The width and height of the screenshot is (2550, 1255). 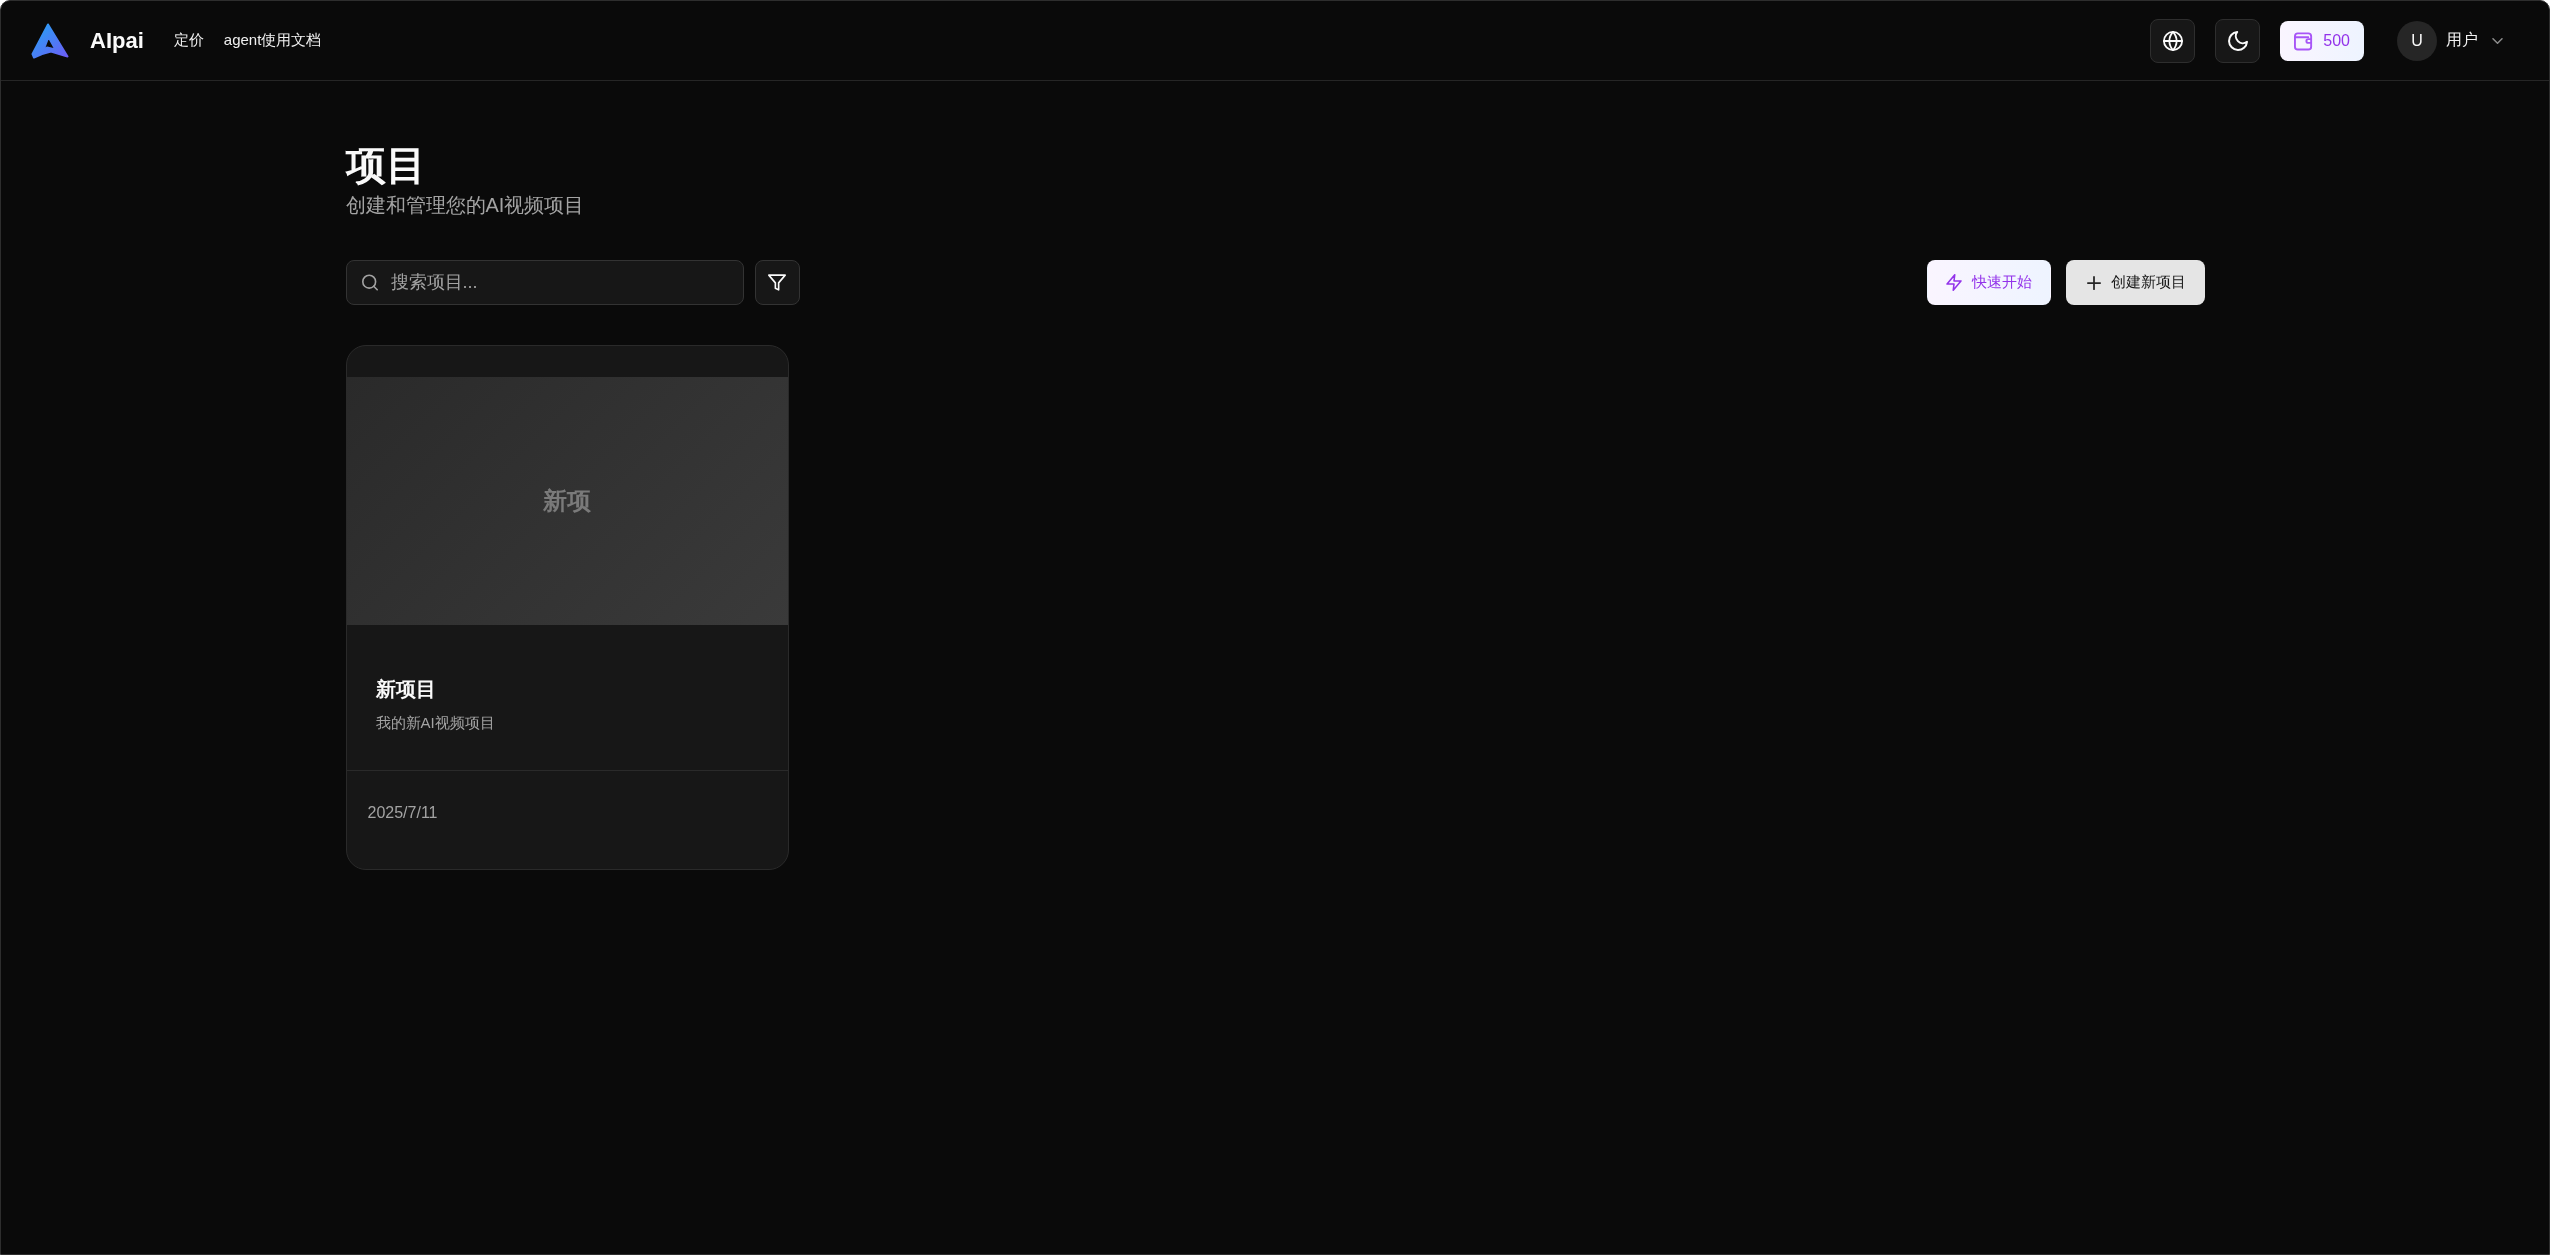 What do you see at coordinates (369, 282) in the screenshot?
I see `search-icon` at bounding box center [369, 282].